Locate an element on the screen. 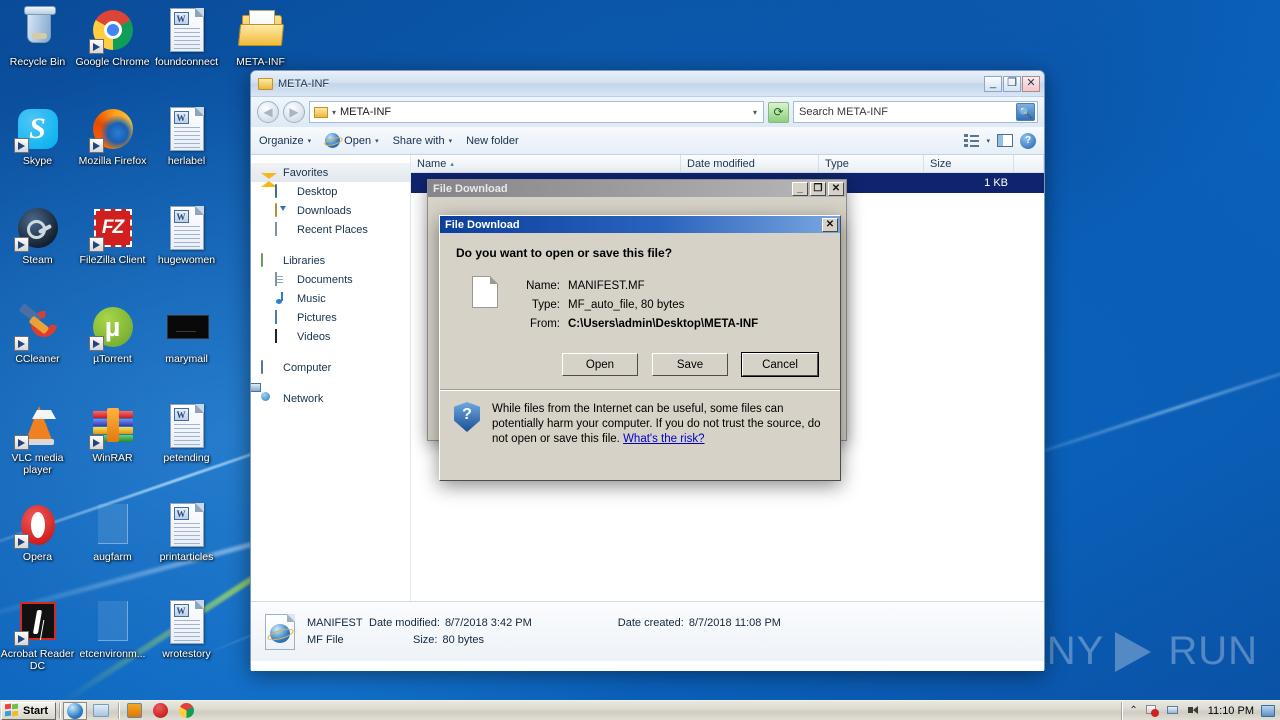 The width and height of the screenshot is (1280, 720). search-icon: 🔍 is located at coordinates (1025, 112).